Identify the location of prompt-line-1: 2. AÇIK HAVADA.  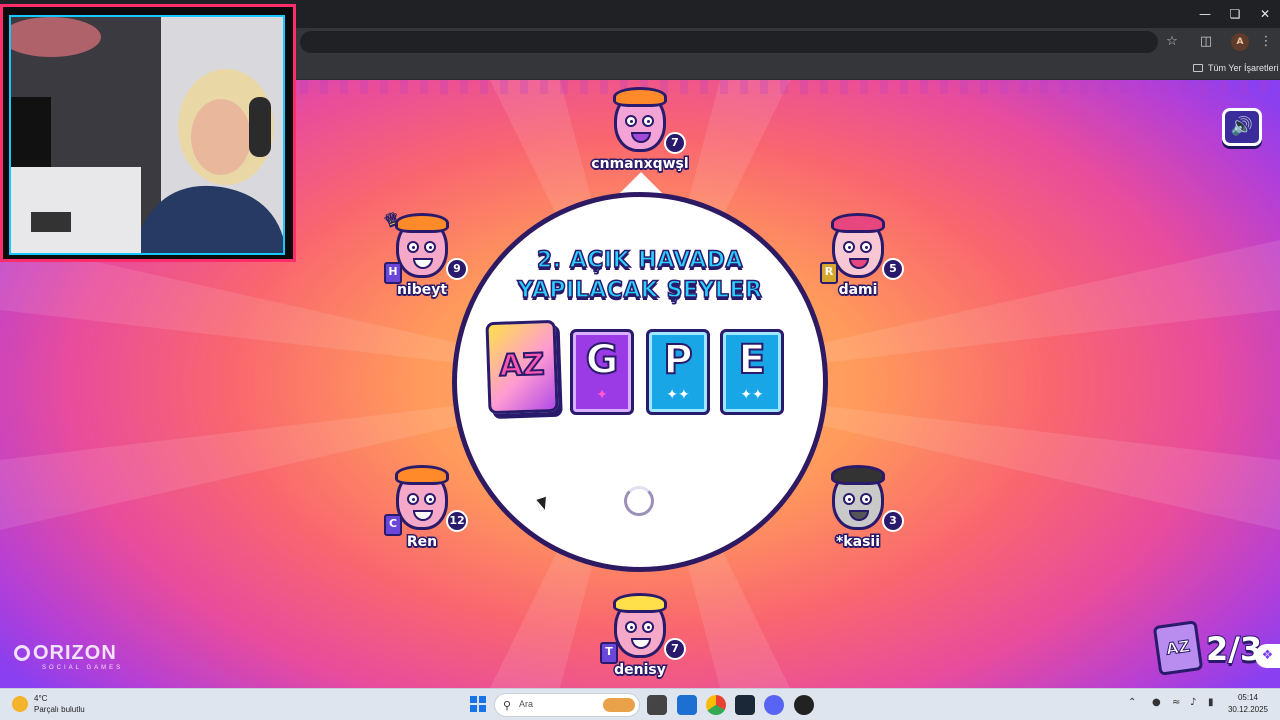
(640, 260).